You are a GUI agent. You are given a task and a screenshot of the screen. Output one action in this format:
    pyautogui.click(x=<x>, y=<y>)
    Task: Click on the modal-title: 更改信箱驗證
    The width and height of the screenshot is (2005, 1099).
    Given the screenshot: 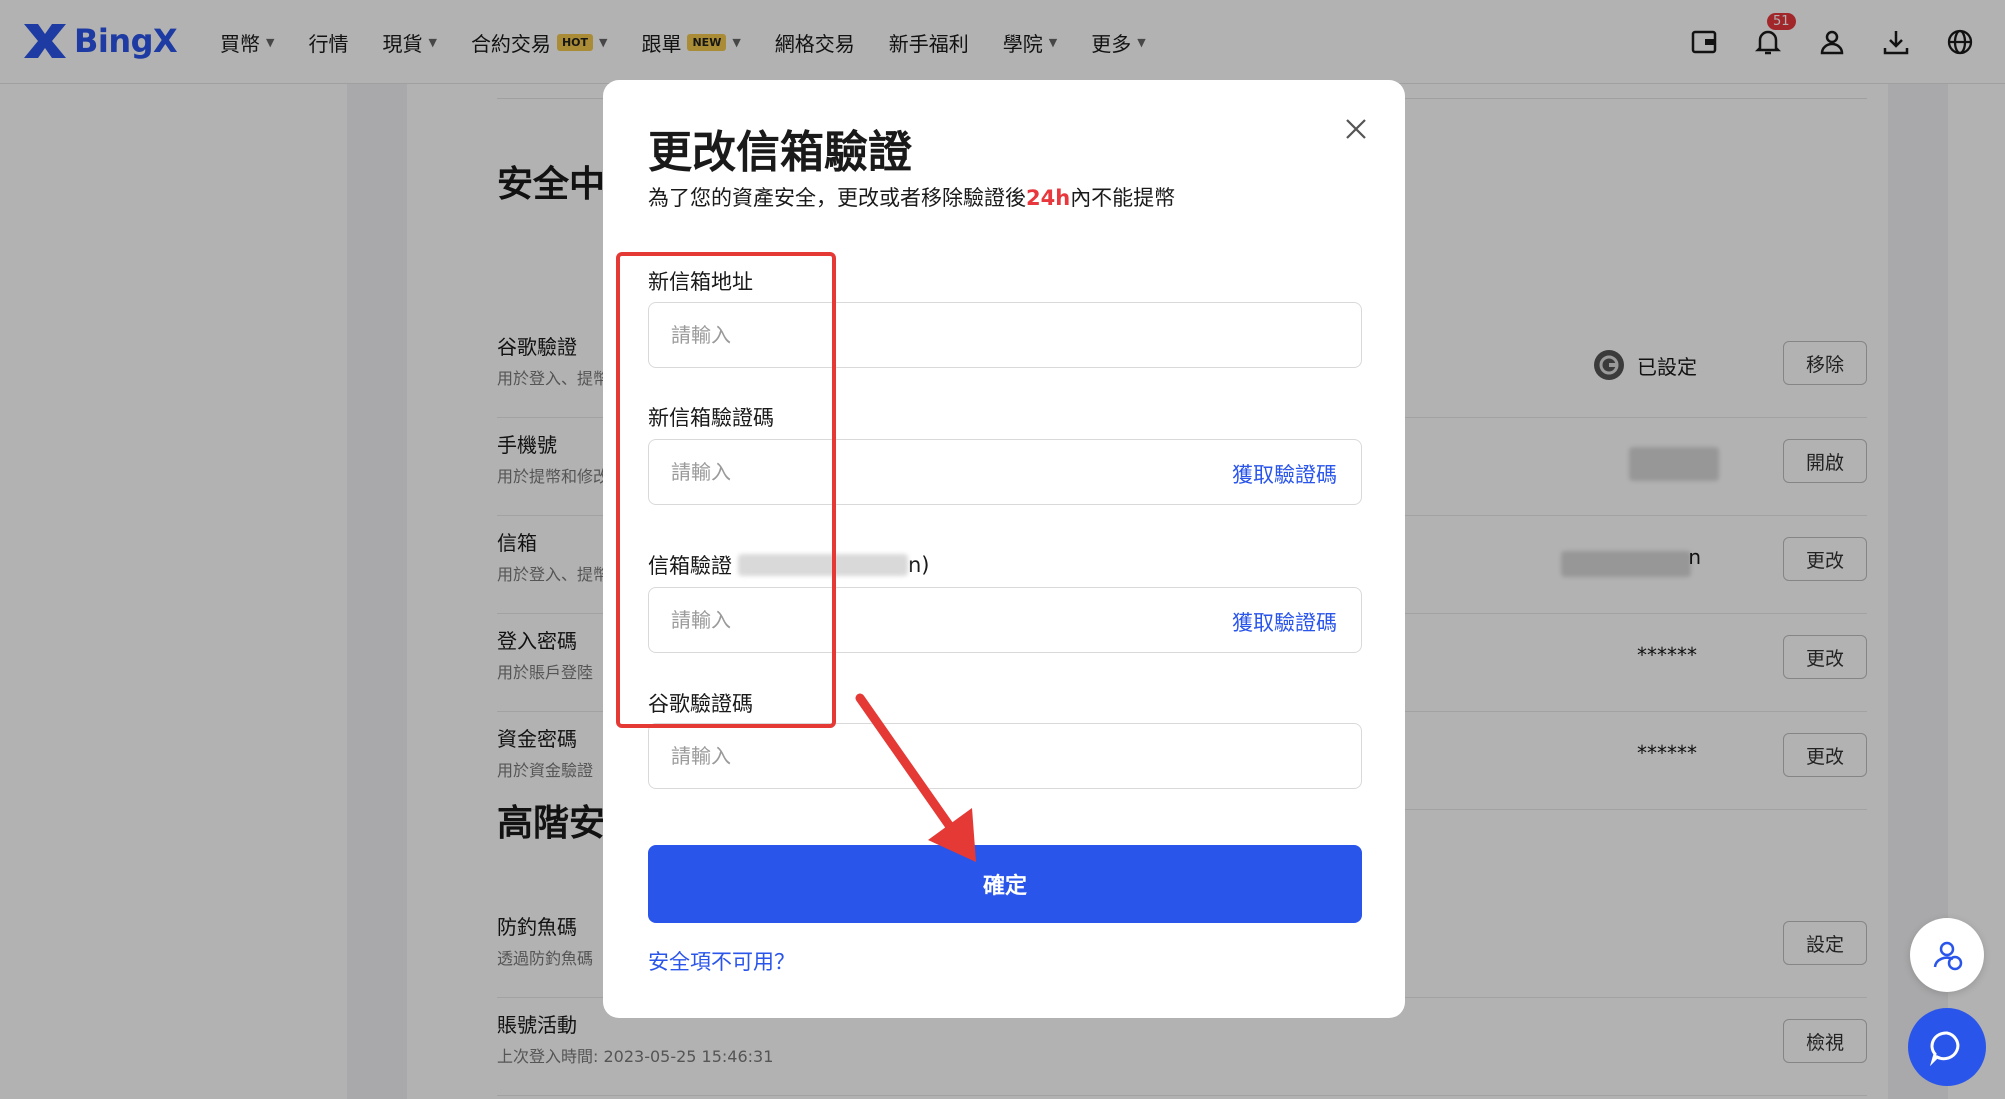 What is the action you would take?
    pyautogui.click(x=780, y=152)
    